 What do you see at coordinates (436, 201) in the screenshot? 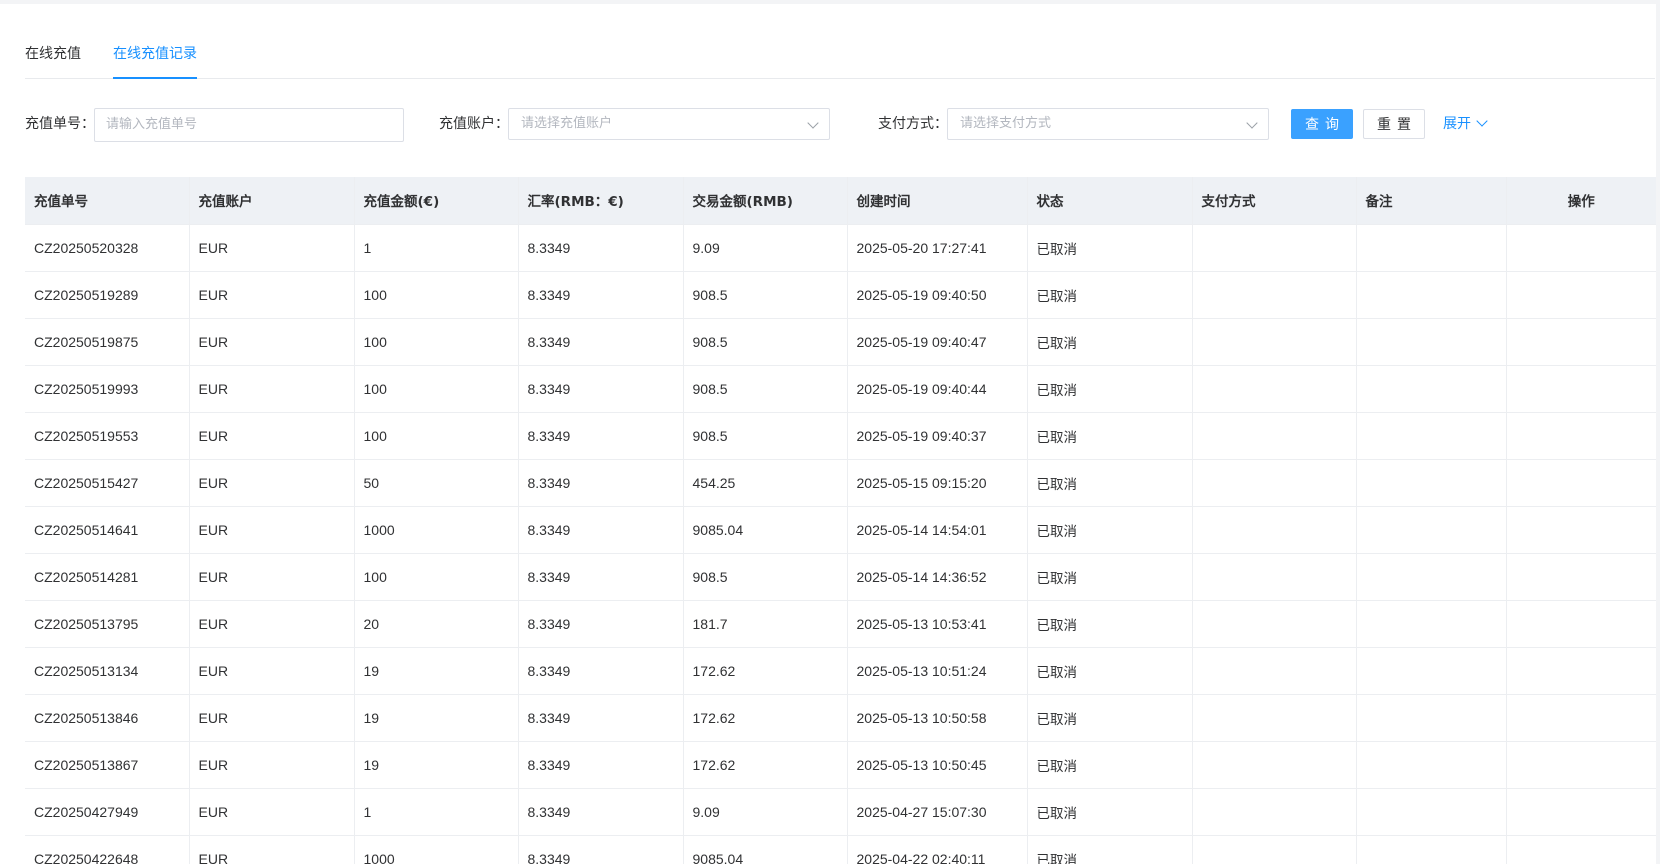
I see `column-header: 充值金额(€)` at bounding box center [436, 201].